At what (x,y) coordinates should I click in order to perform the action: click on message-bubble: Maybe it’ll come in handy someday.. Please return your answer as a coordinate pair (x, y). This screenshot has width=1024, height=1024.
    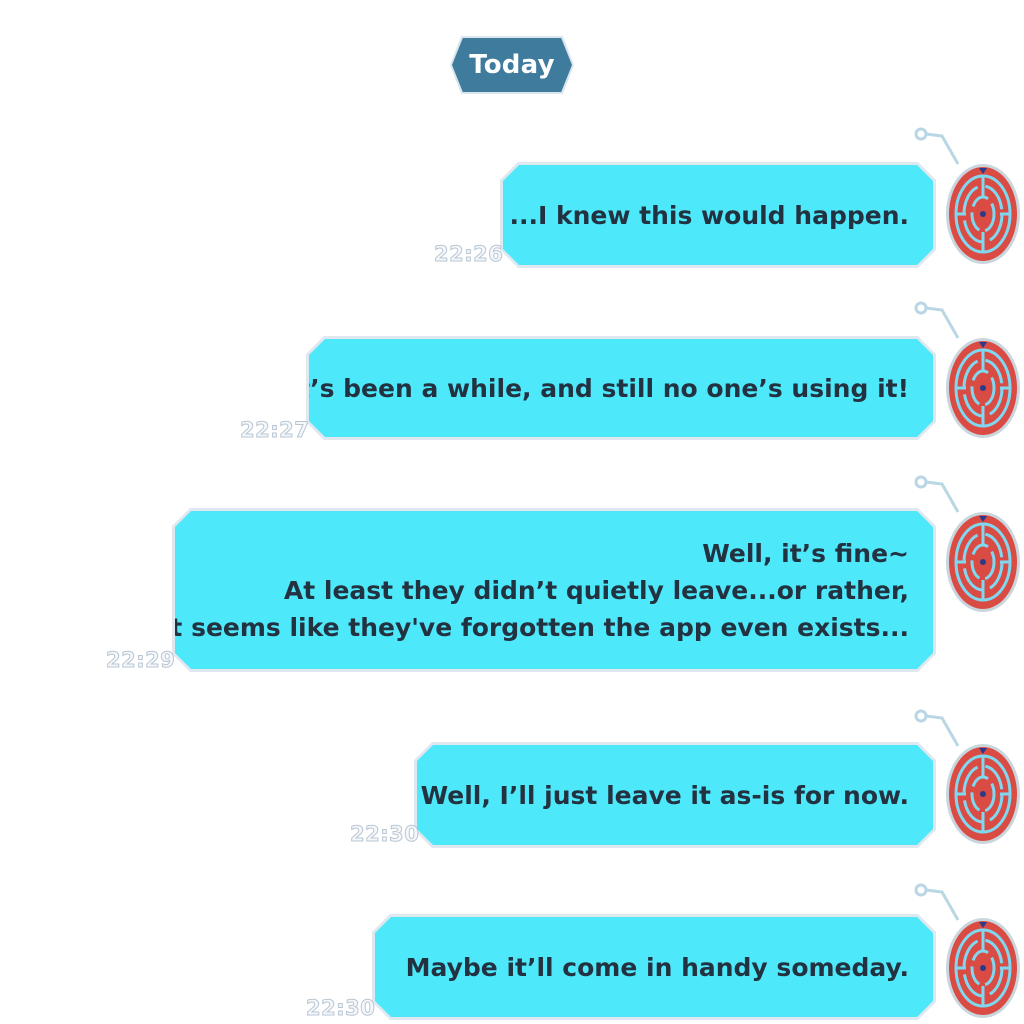
    Looking at the image, I should click on (654, 967).